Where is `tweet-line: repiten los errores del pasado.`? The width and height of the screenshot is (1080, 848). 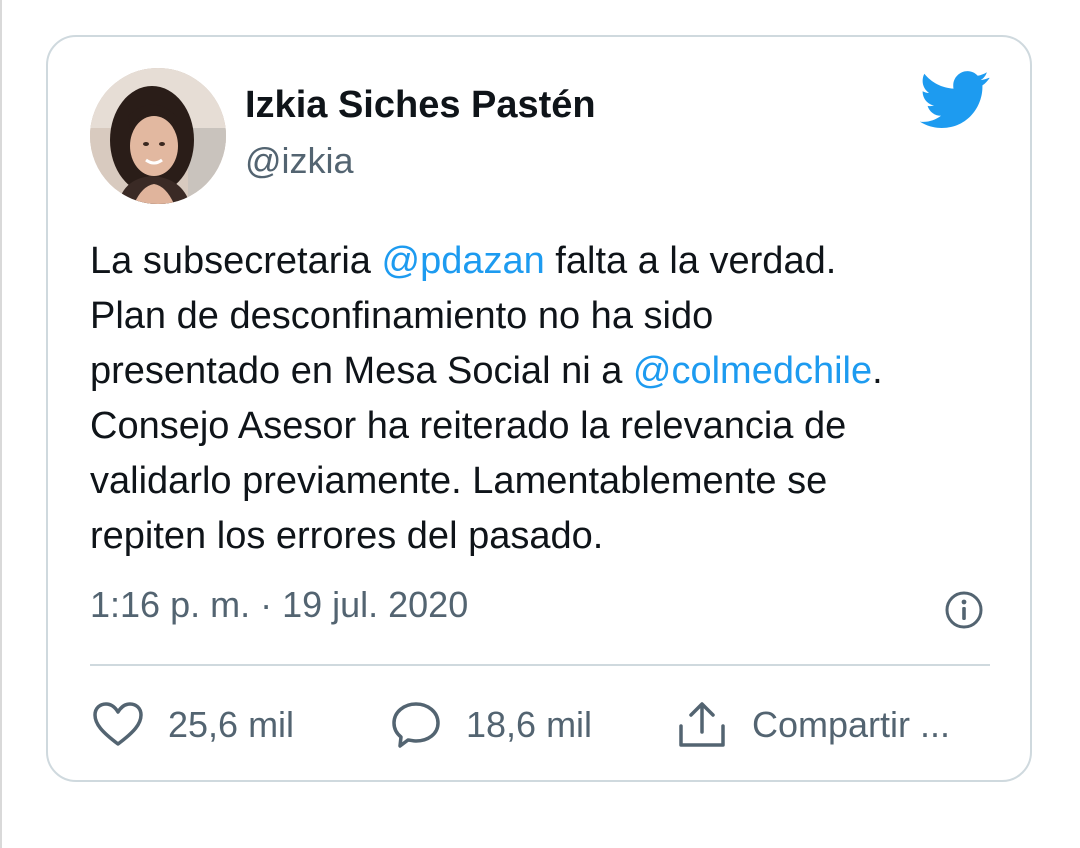 tweet-line: repiten los errores del pasado. is located at coordinates (540, 536).